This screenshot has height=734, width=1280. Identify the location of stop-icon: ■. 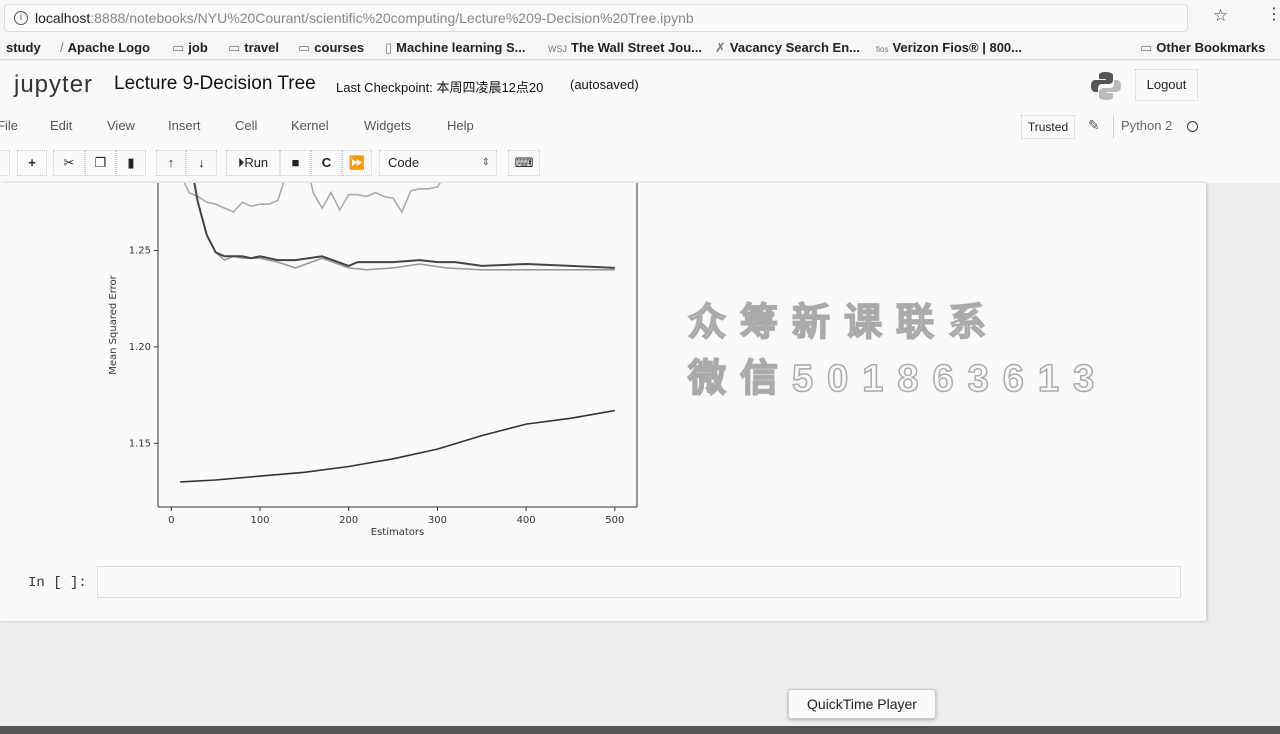
(295, 162).